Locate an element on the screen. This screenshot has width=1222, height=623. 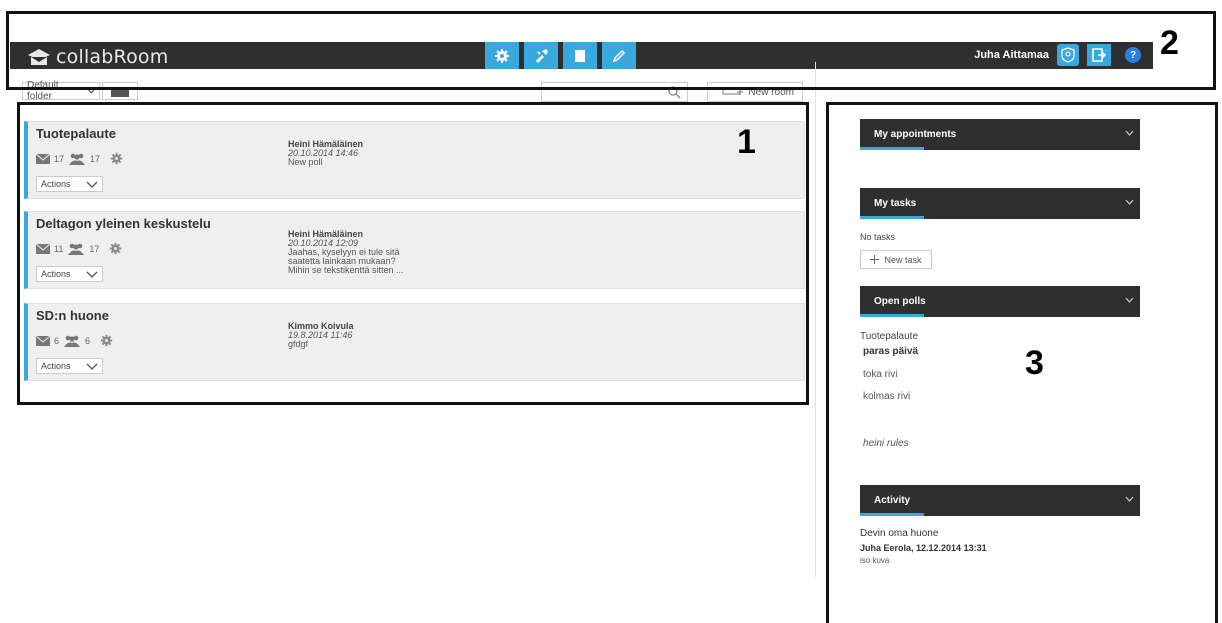
room-title: Tuotepalaute is located at coordinates (76, 133).